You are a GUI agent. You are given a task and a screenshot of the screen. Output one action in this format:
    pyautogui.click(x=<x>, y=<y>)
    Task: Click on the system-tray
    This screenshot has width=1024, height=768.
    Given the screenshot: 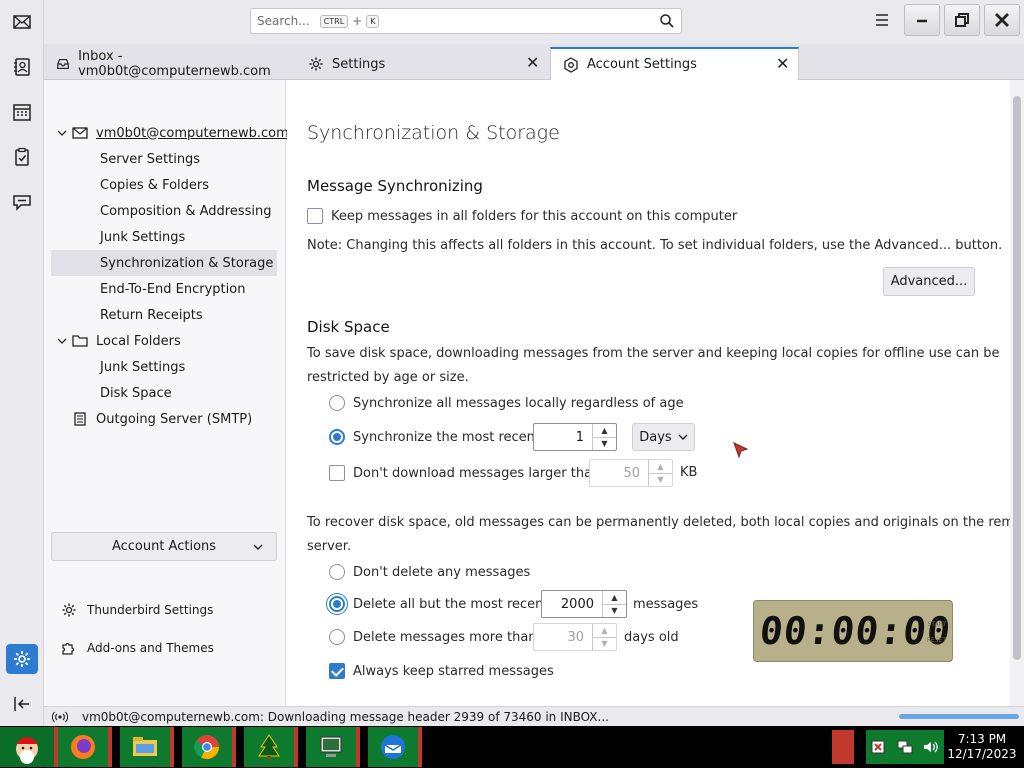 What is the action you would take?
    pyautogui.click(x=905, y=747)
    